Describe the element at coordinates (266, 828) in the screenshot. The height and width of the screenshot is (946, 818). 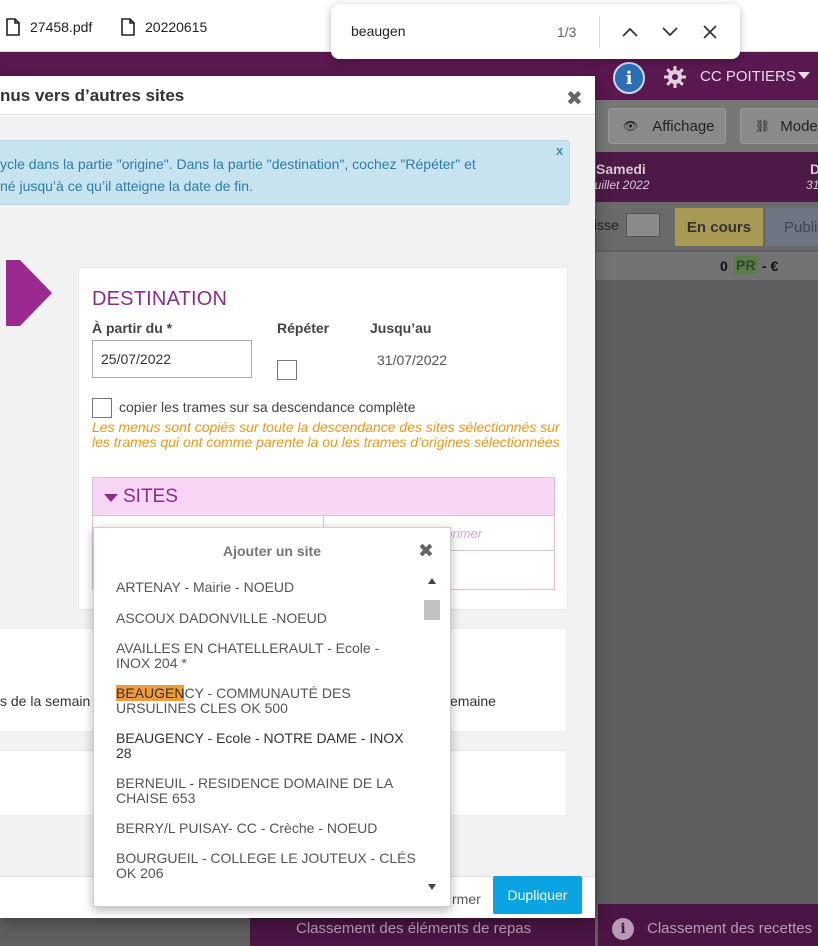
I see `list-item: BERRY/L PUISAY- CC - Crèche - NOEUD` at that location.